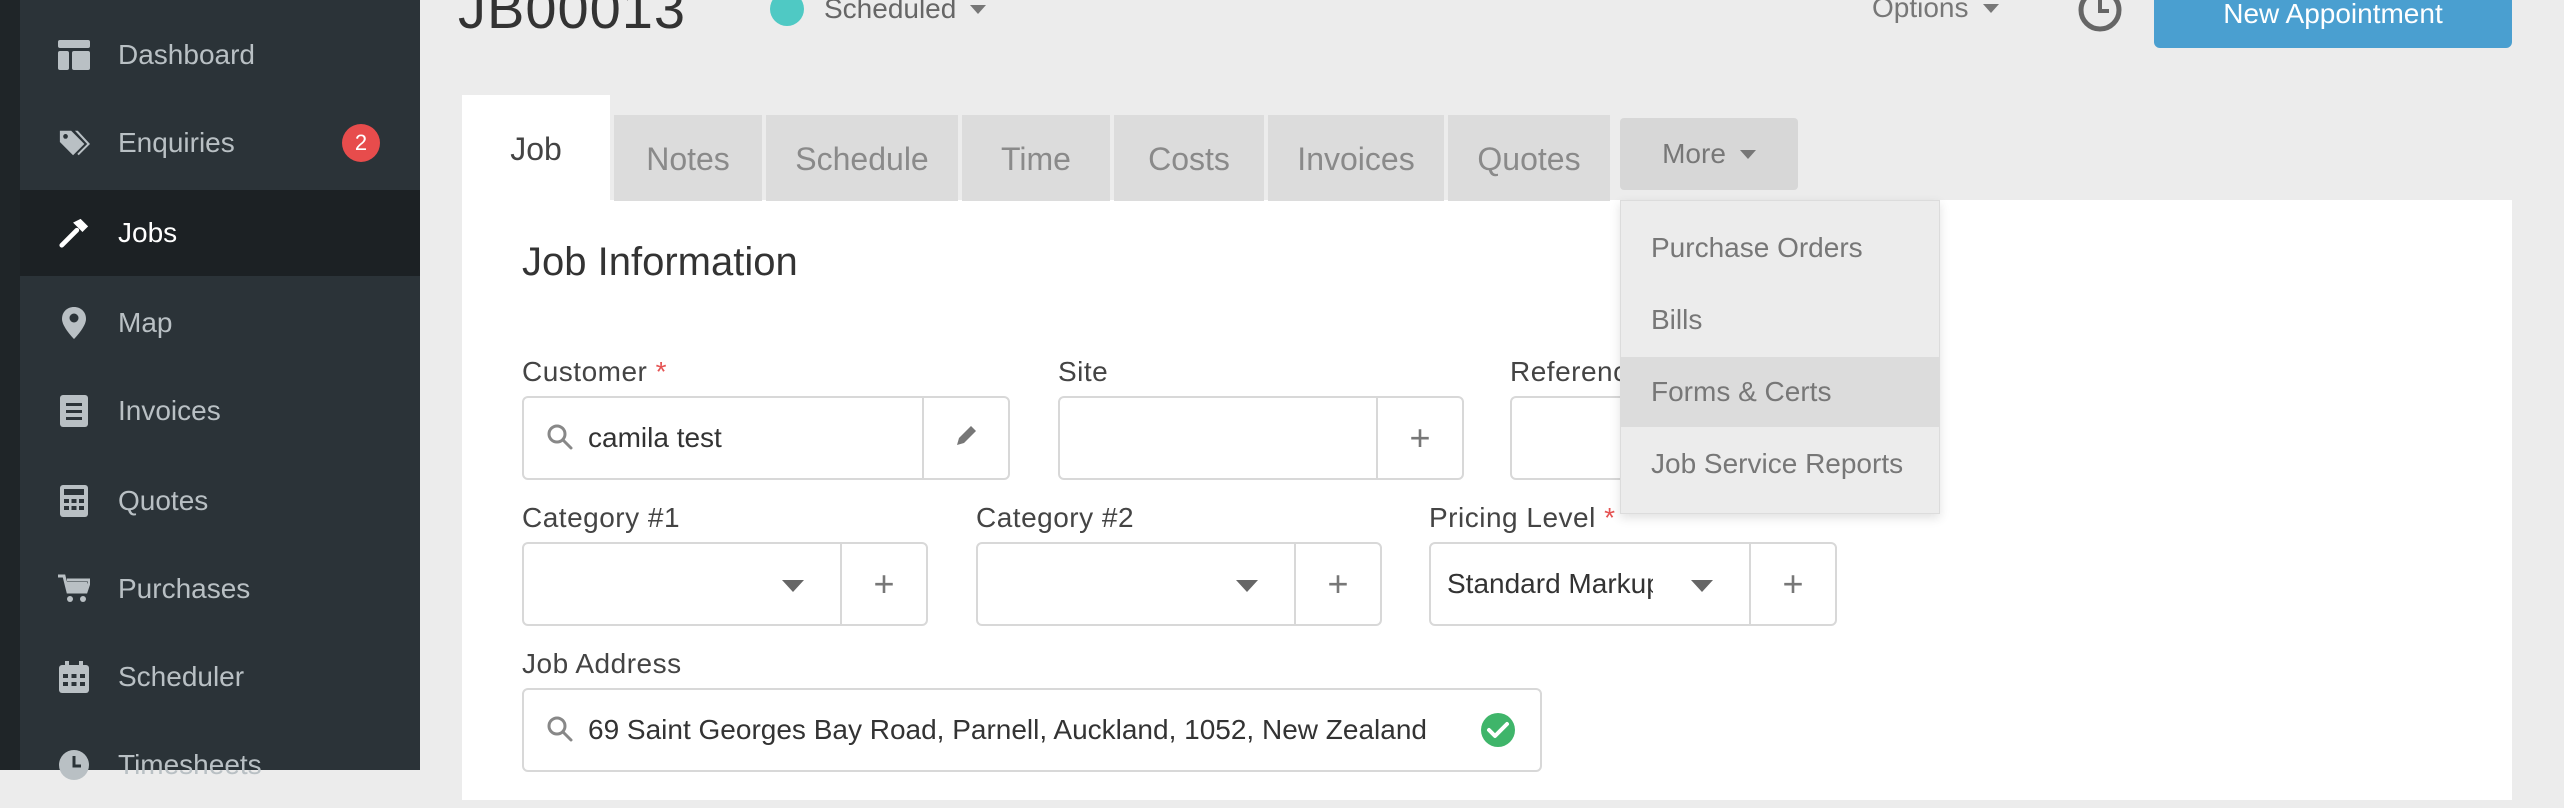  I want to click on options-dropdown: Options, so click(1935, 12).